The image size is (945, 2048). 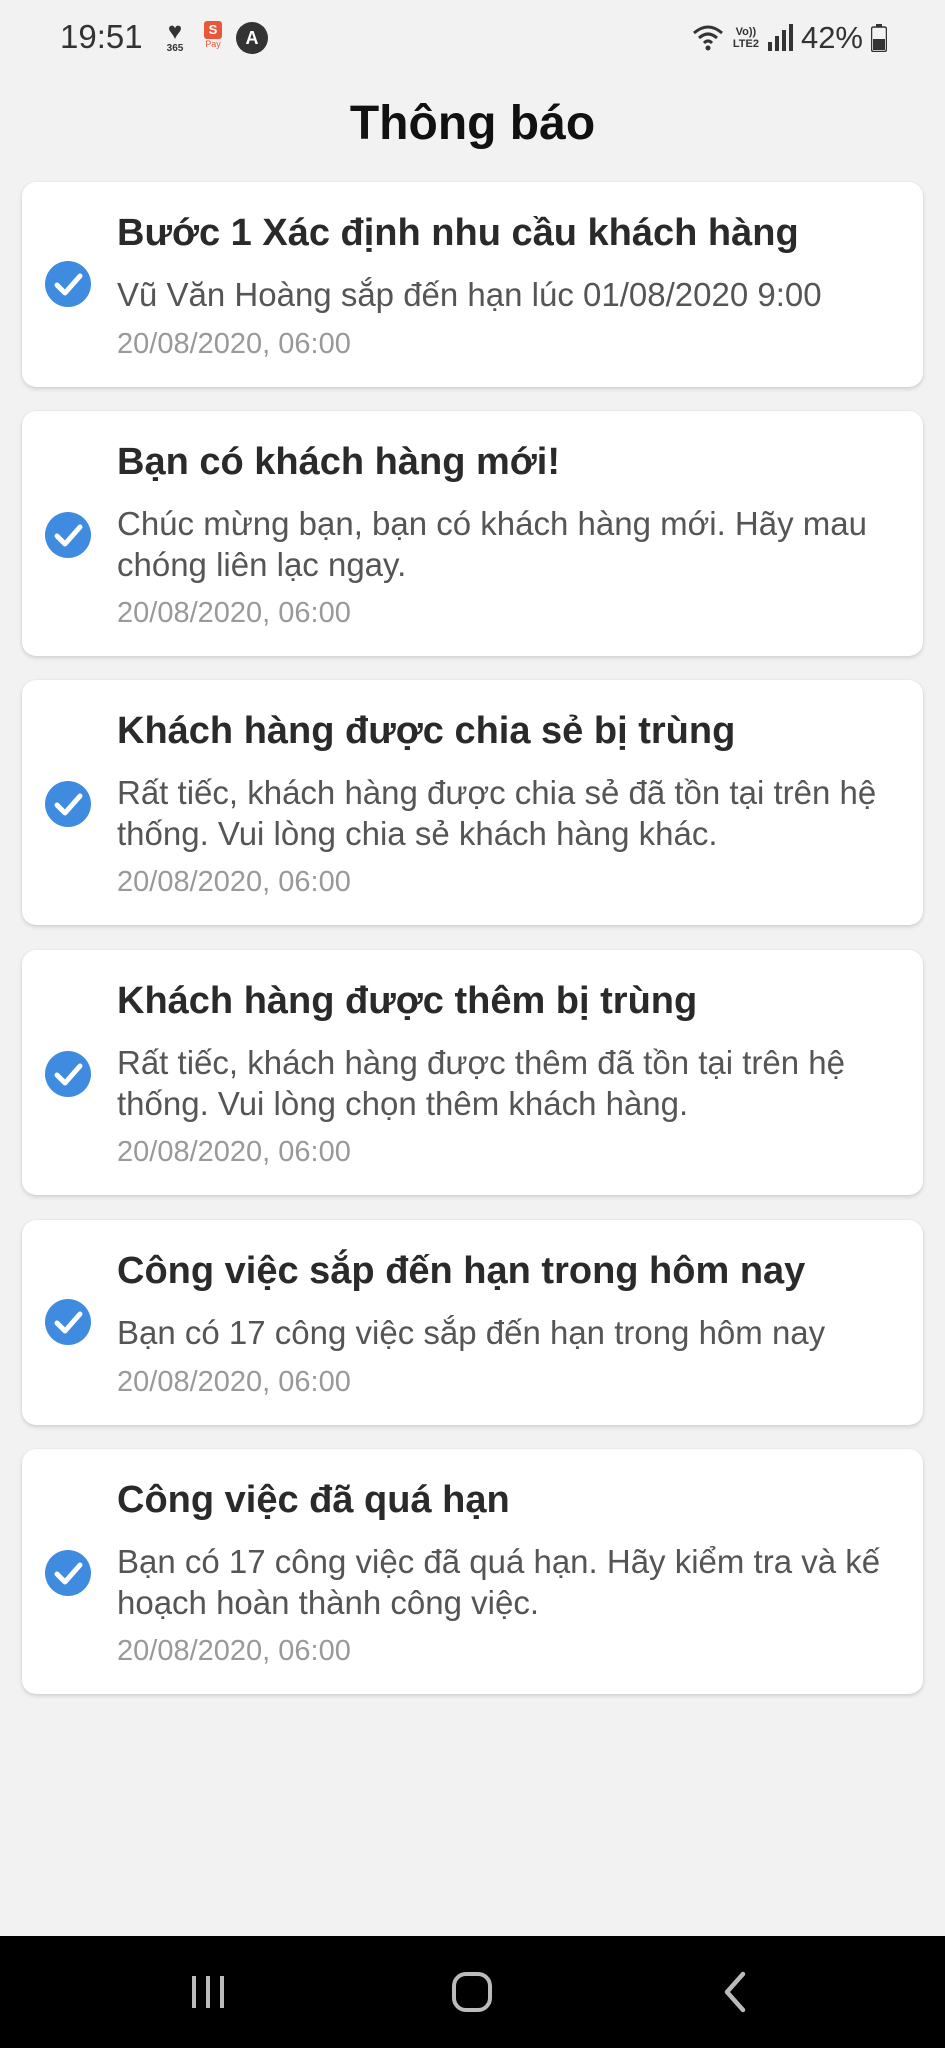 I want to click on back-button, so click(x=737, y=1992).